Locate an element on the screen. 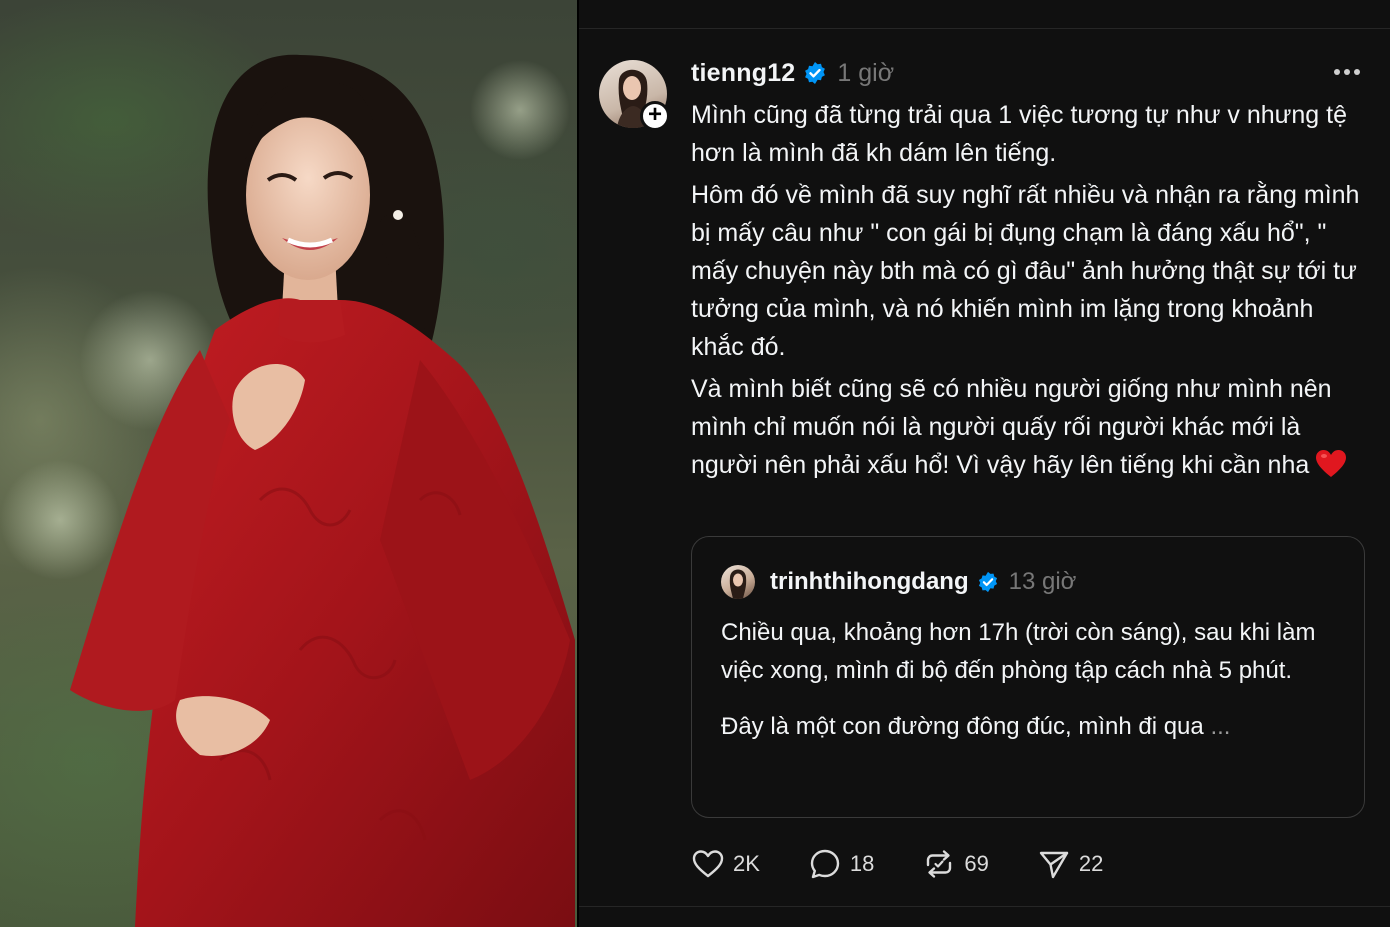 The width and height of the screenshot is (1390, 927). quoted-author-avatar is located at coordinates (738, 582).